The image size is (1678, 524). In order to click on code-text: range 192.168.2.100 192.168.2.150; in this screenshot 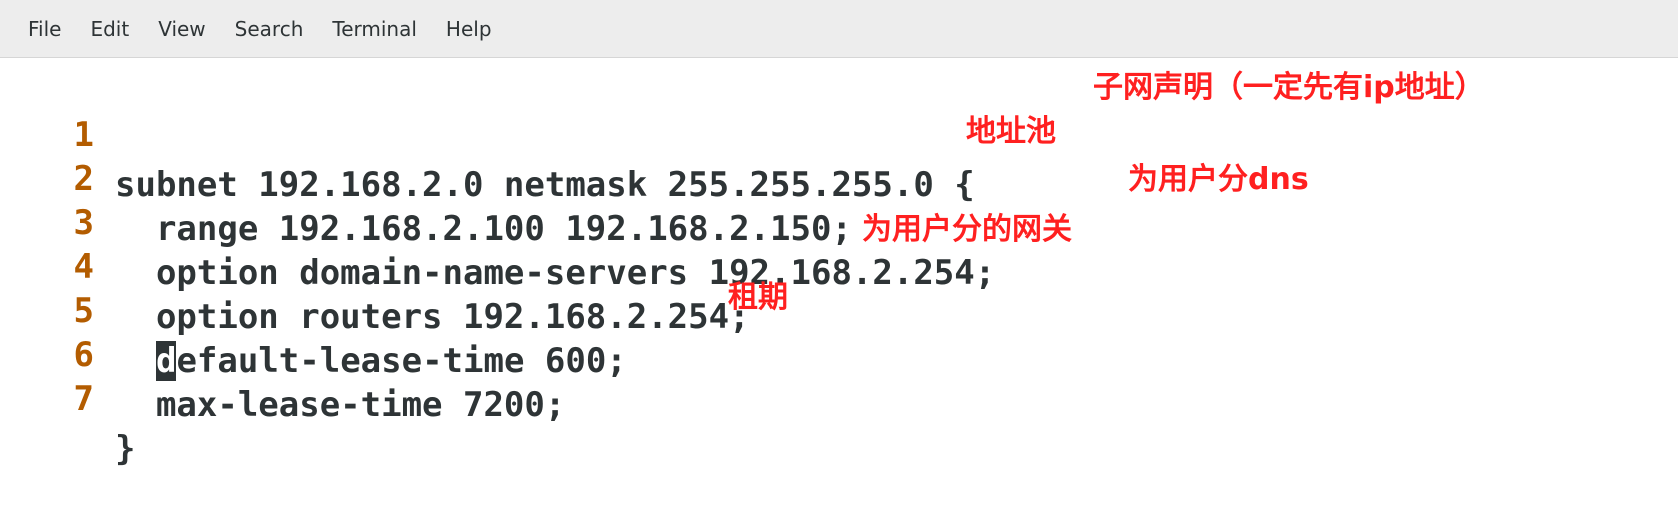, I will do `click(483, 229)`.